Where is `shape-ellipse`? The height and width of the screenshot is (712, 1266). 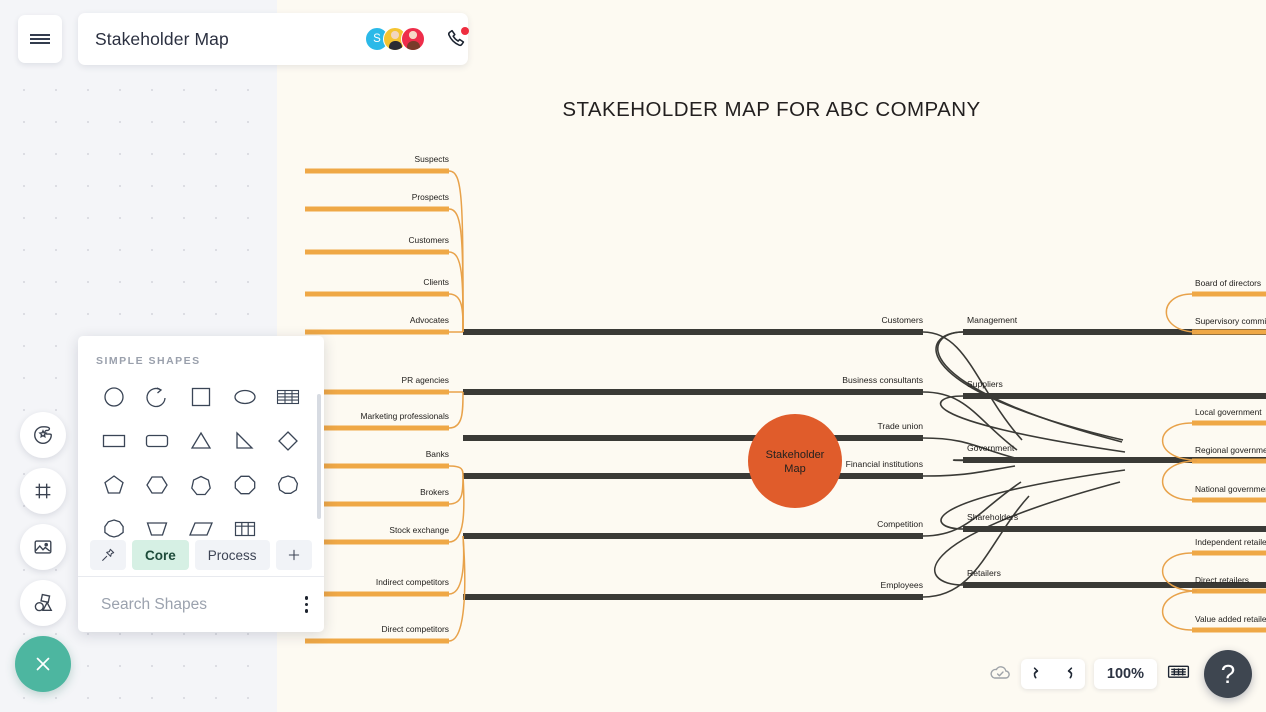 shape-ellipse is located at coordinates (245, 397).